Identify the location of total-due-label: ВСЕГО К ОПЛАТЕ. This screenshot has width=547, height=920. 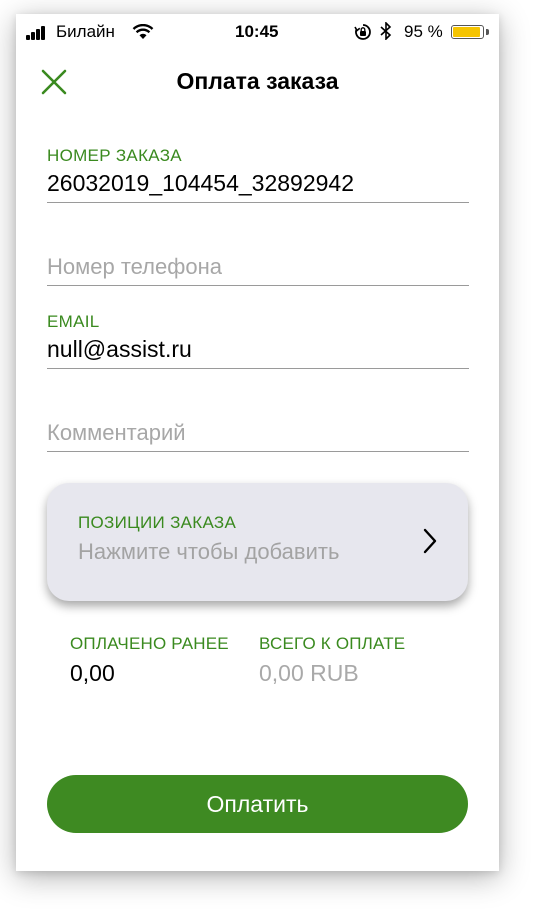
(332, 643).